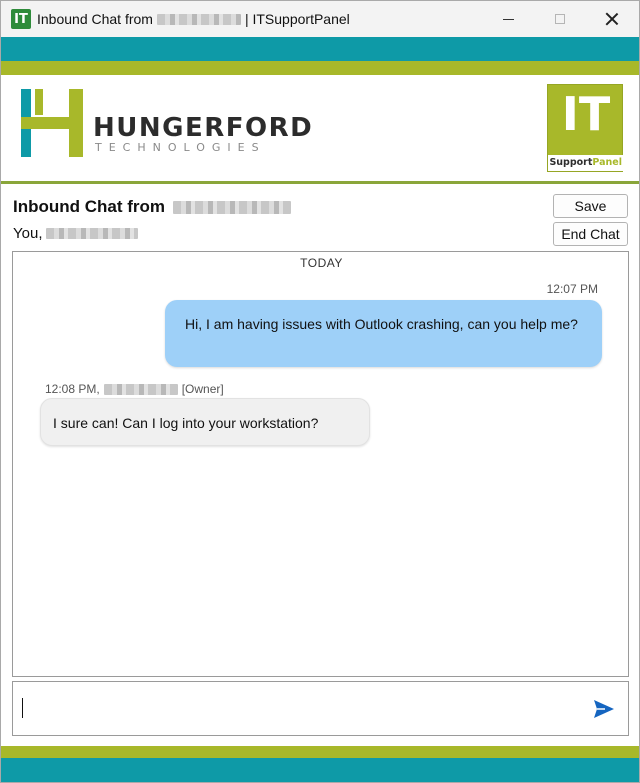  Describe the element at coordinates (232, 207) in the screenshot. I see `redacted-customer-name` at that location.